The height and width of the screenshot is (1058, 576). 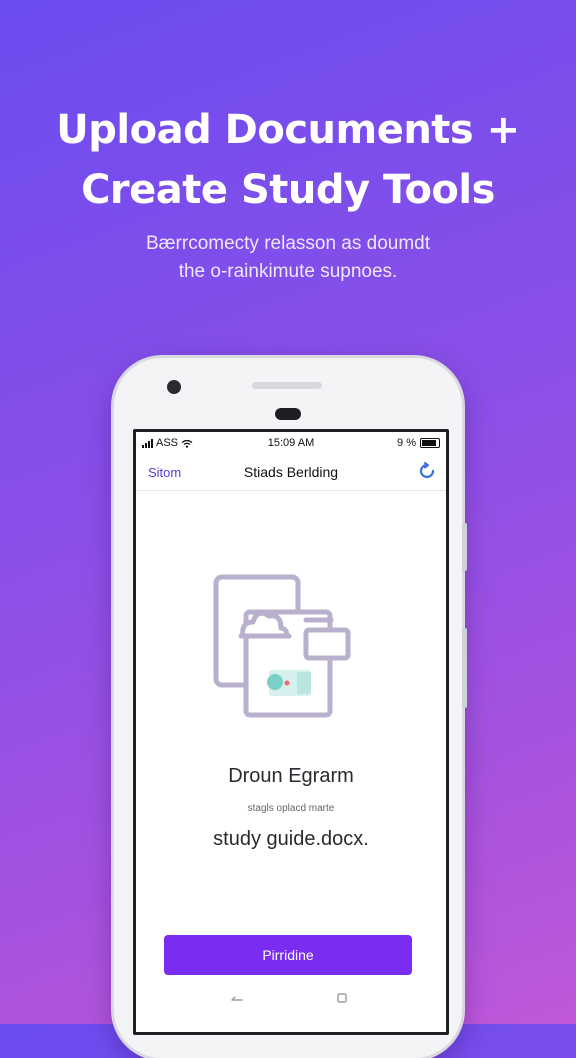 I want to click on proximity-sensor, so click(x=288, y=414).